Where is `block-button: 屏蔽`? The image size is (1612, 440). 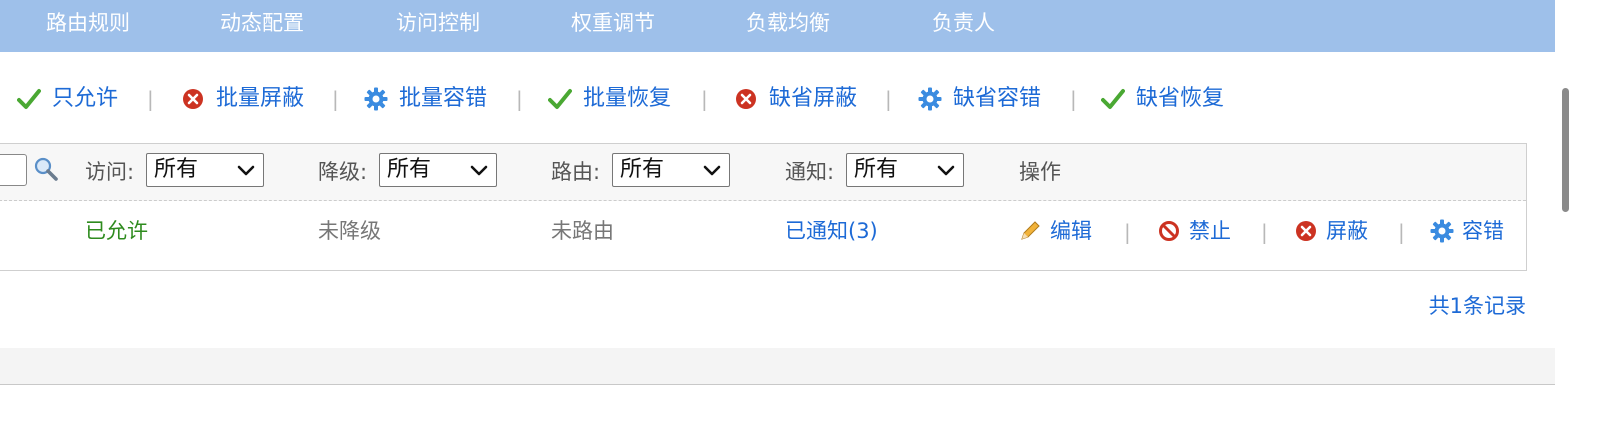 block-button: 屏蔽 is located at coordinates (1331, 231).